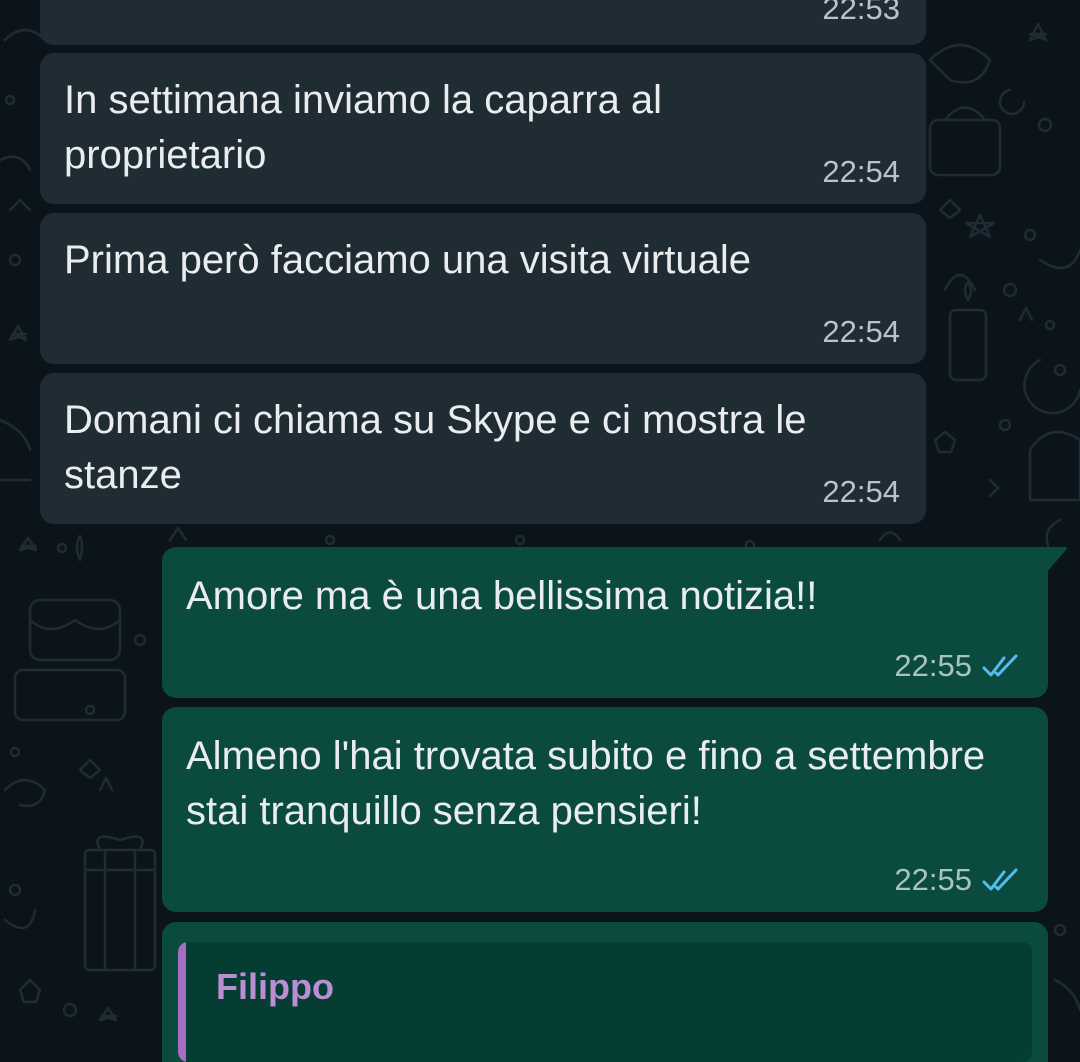 This screenshot has height=1062, width=1080. I want to click on message-time: 22:53, so click(861, 13).